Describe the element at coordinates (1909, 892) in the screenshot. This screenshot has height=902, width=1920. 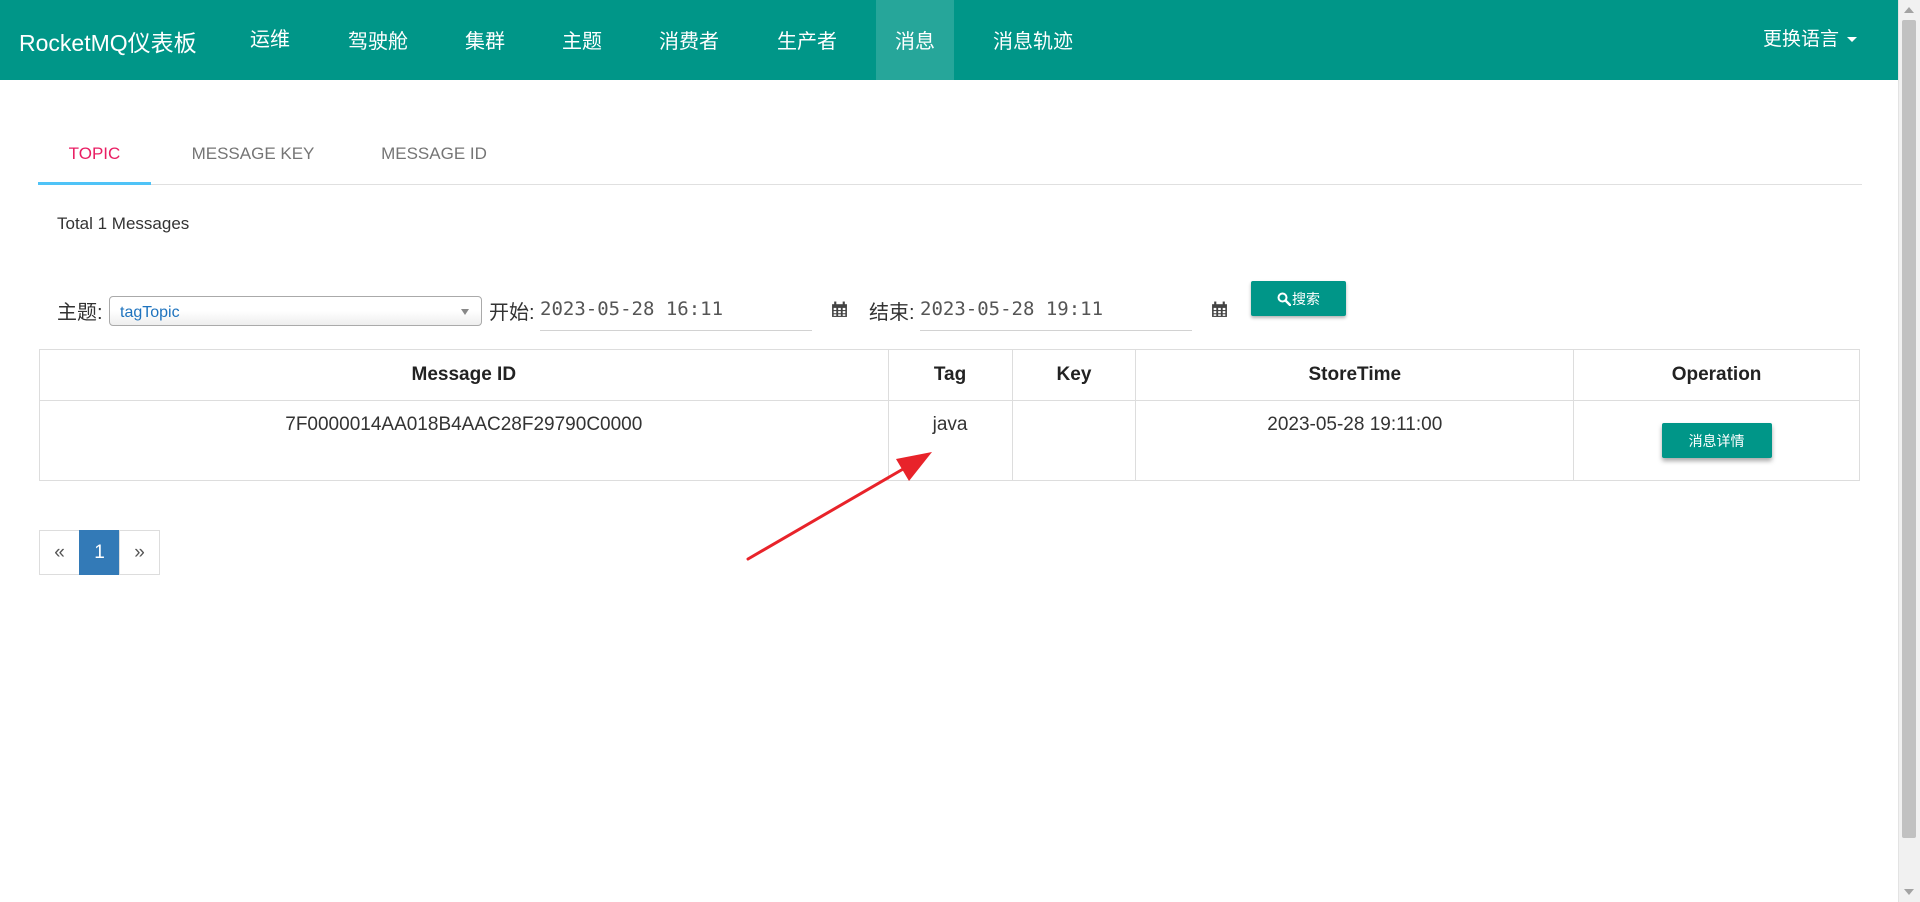
I see `scroll-down-arrow-icon` at that location.